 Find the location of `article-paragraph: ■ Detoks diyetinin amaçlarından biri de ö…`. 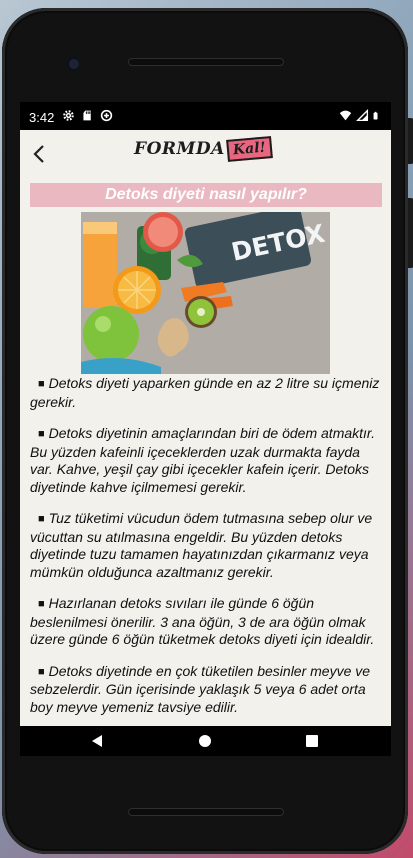

article-paragraph: ■ Detoks diyetinin amaçlarından biri de ö… is located at coordinates (206, 460).